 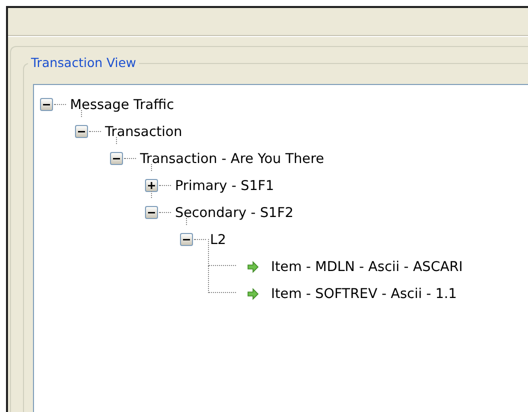 I want to click on tree-item-label: Message Traffic, so click(x=122, y=104).